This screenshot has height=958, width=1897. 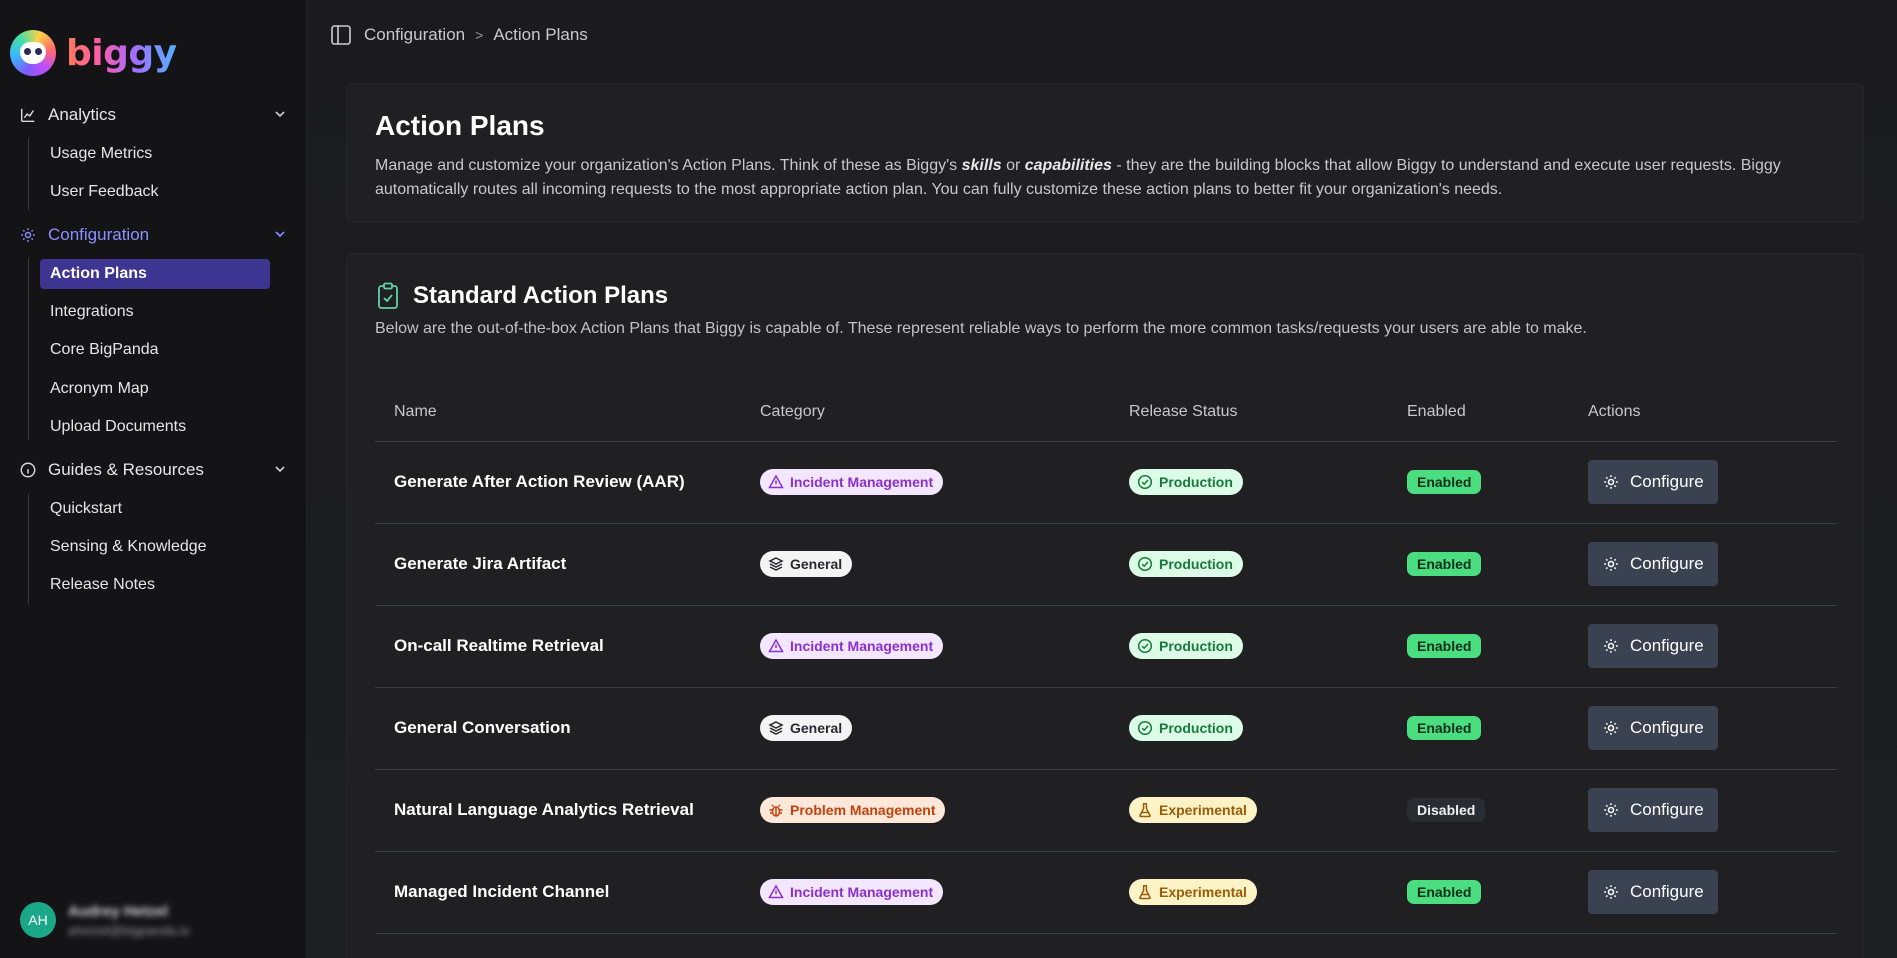 I want to click on sidebar-item-label: Action Plans, so click(x=98, y=273).